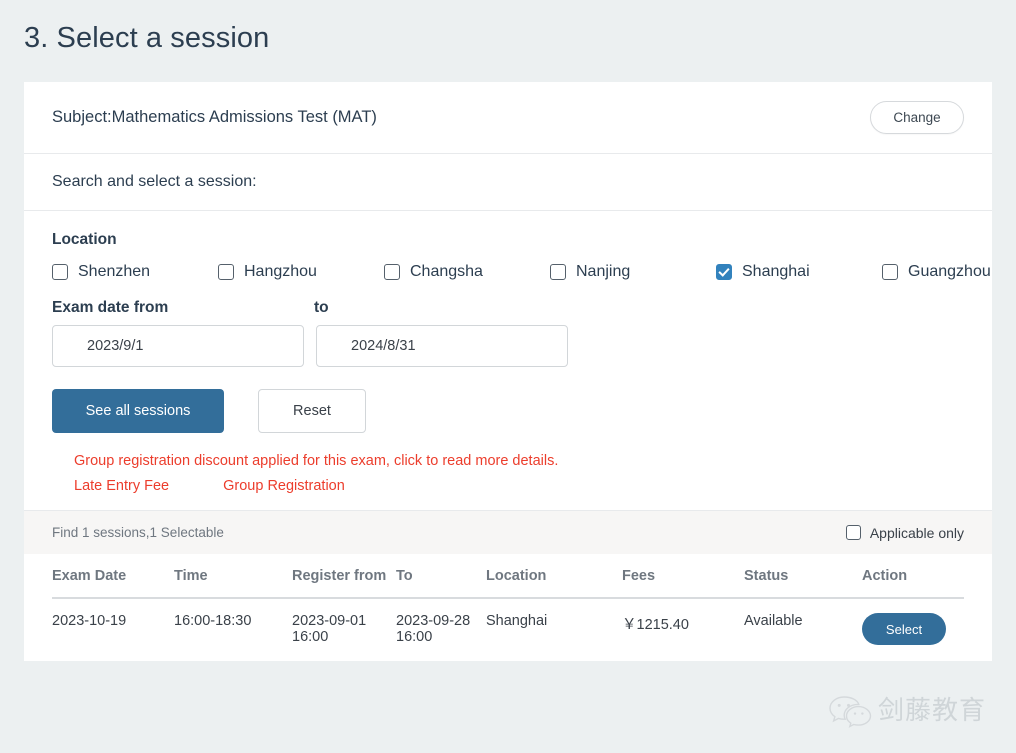 This screenshot has width=1016, height=753. Describe the element at coordinates (949, 271) in the screenshot. I see `location-label: Guangzhou` at that location.